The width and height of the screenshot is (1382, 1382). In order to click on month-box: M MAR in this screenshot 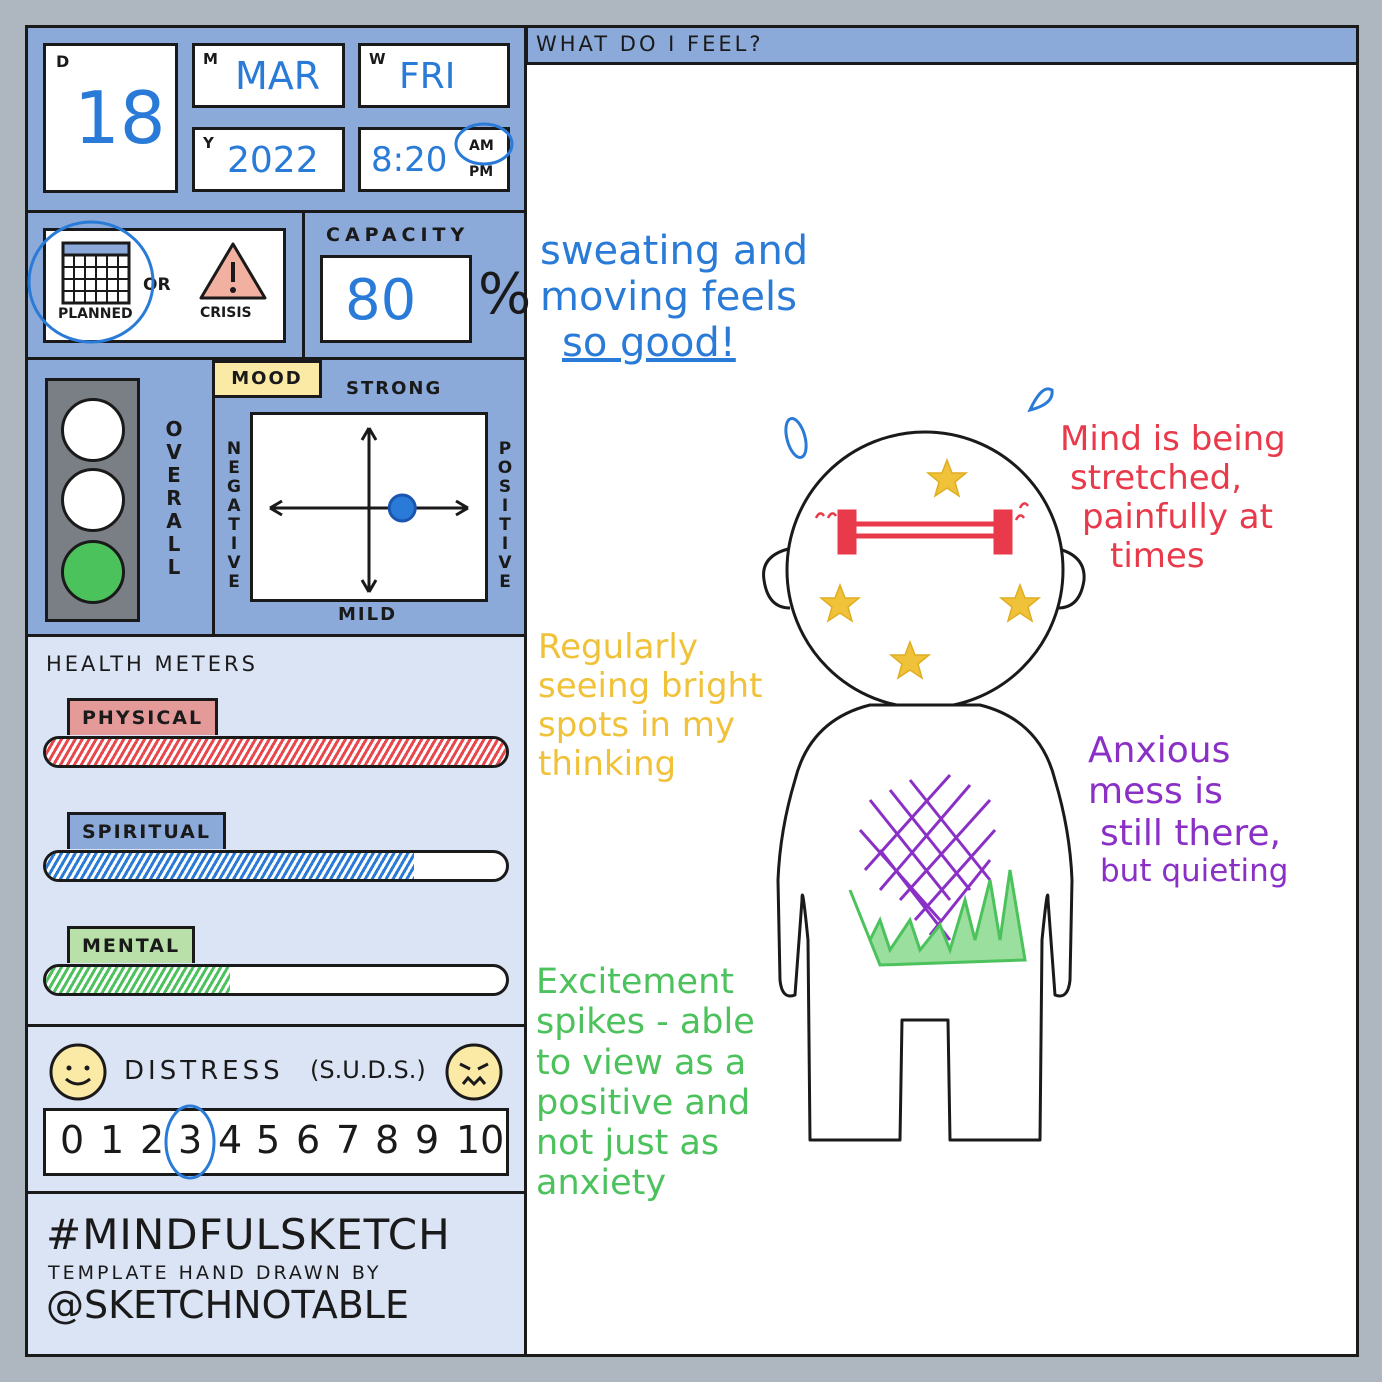, I will do `click(268, 75)`.